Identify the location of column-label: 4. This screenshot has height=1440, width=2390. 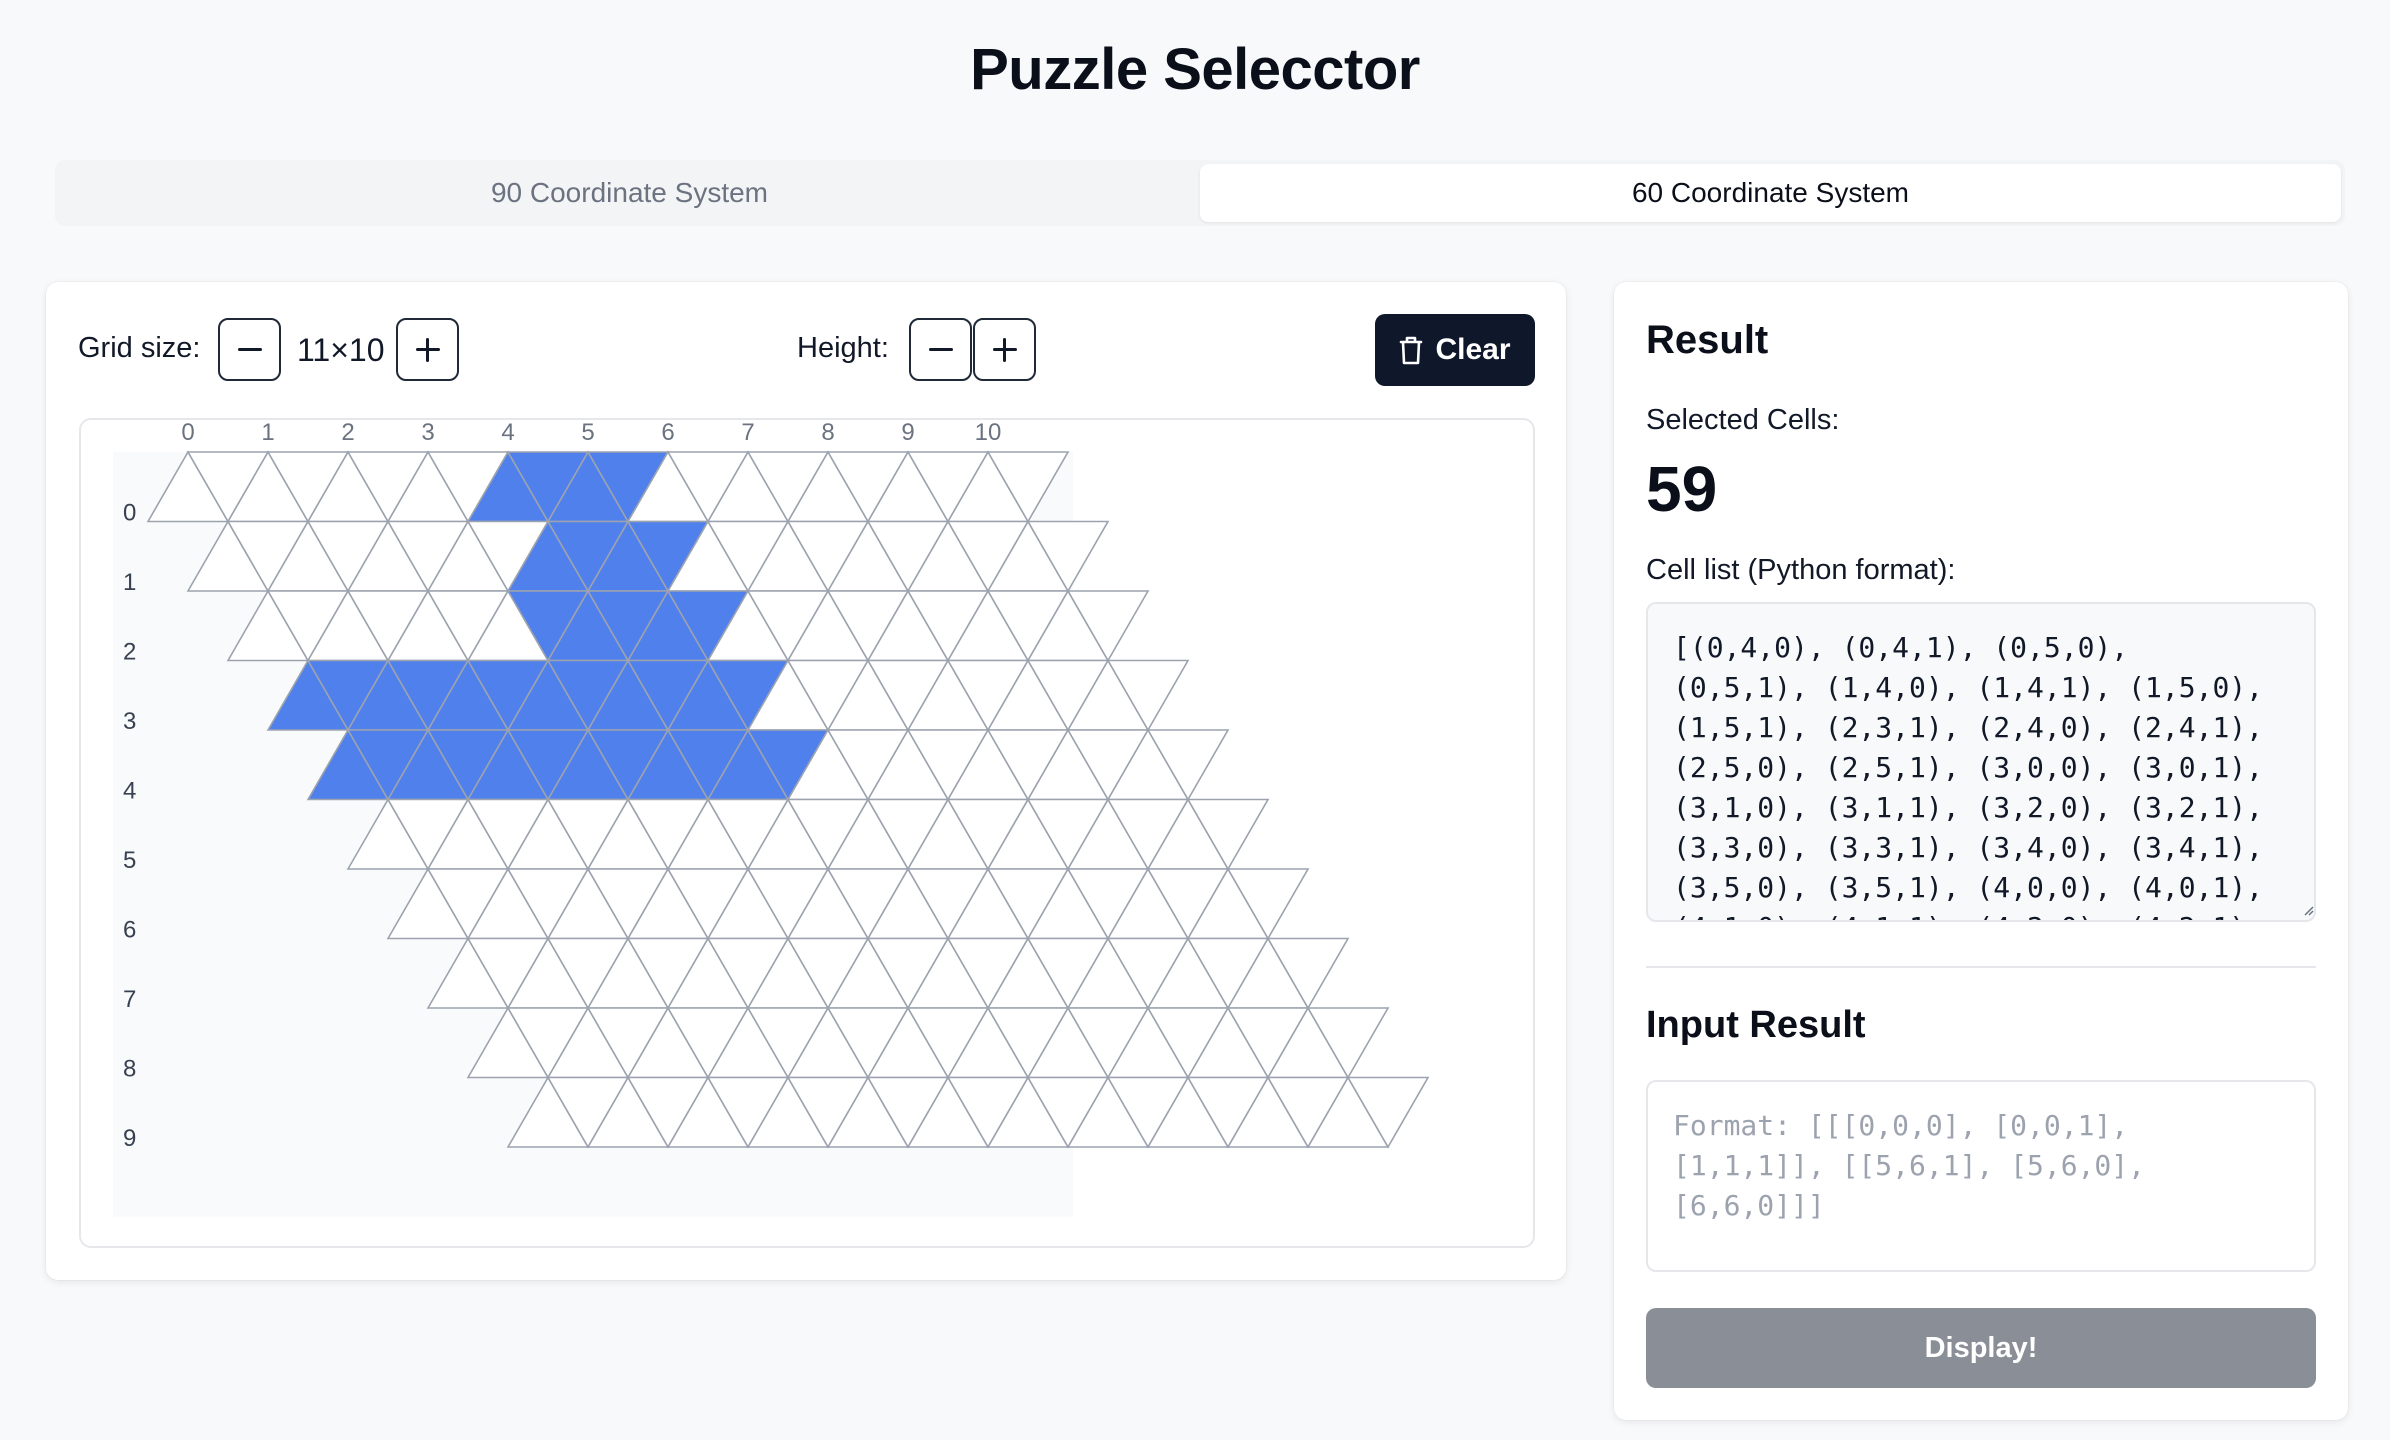
(507, 433).